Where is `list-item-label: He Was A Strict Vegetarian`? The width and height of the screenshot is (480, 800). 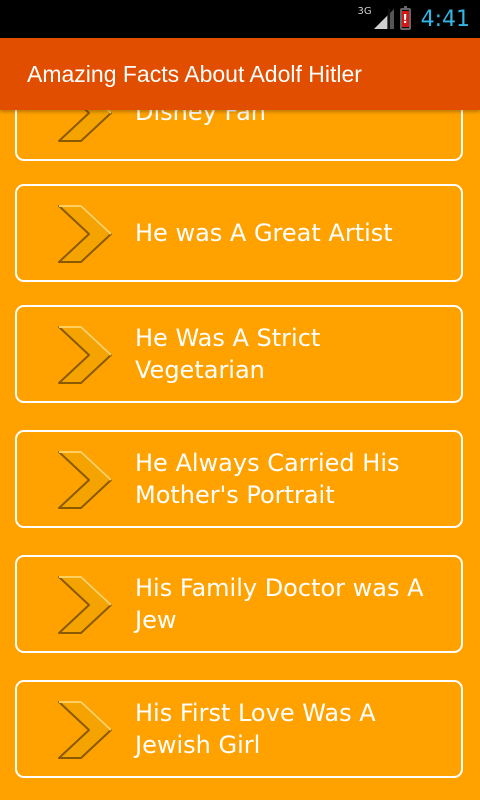
list-item-label: He Was A Strict Vegetarian is located at coordinates (228, 354).